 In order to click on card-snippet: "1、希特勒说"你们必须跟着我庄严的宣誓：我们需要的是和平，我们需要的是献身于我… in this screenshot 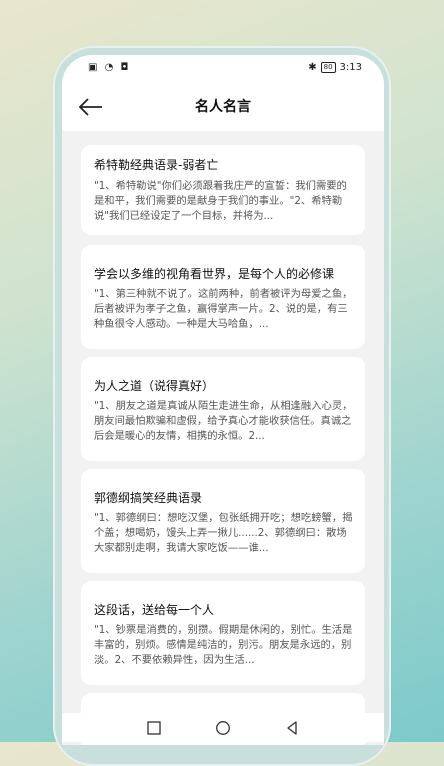, I will do `click(220, 201)`.